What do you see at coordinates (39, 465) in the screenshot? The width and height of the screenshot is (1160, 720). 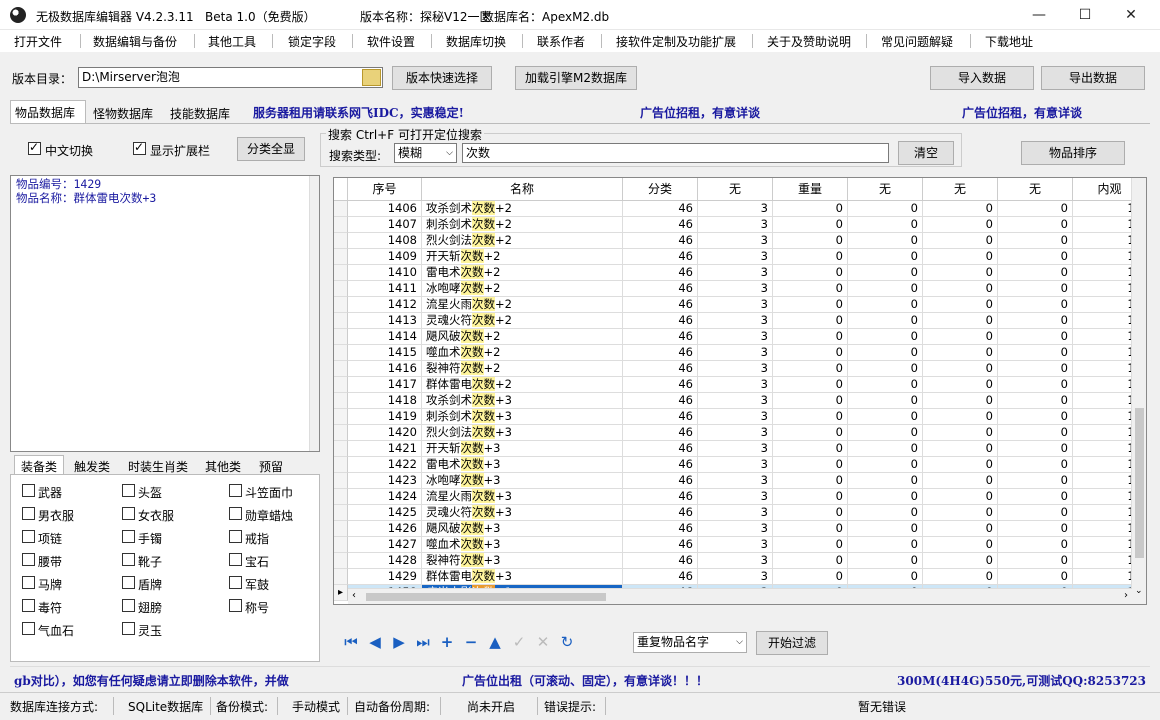 I see `tab-equipment: 装备类` at bounding box center [39, 465].